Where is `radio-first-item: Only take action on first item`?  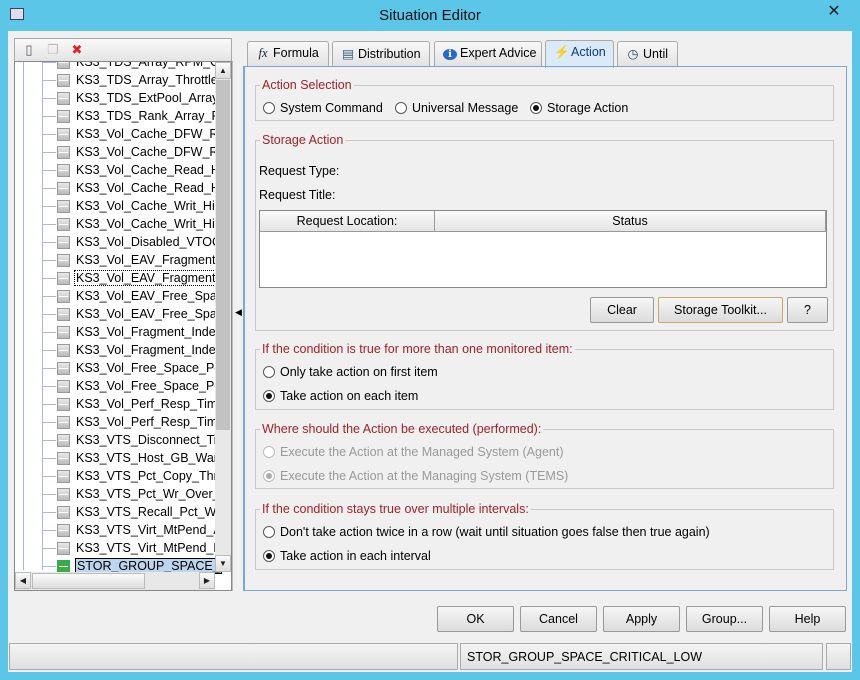
radio-first-item: Only take action on first item is located at coordinates (350, 372).